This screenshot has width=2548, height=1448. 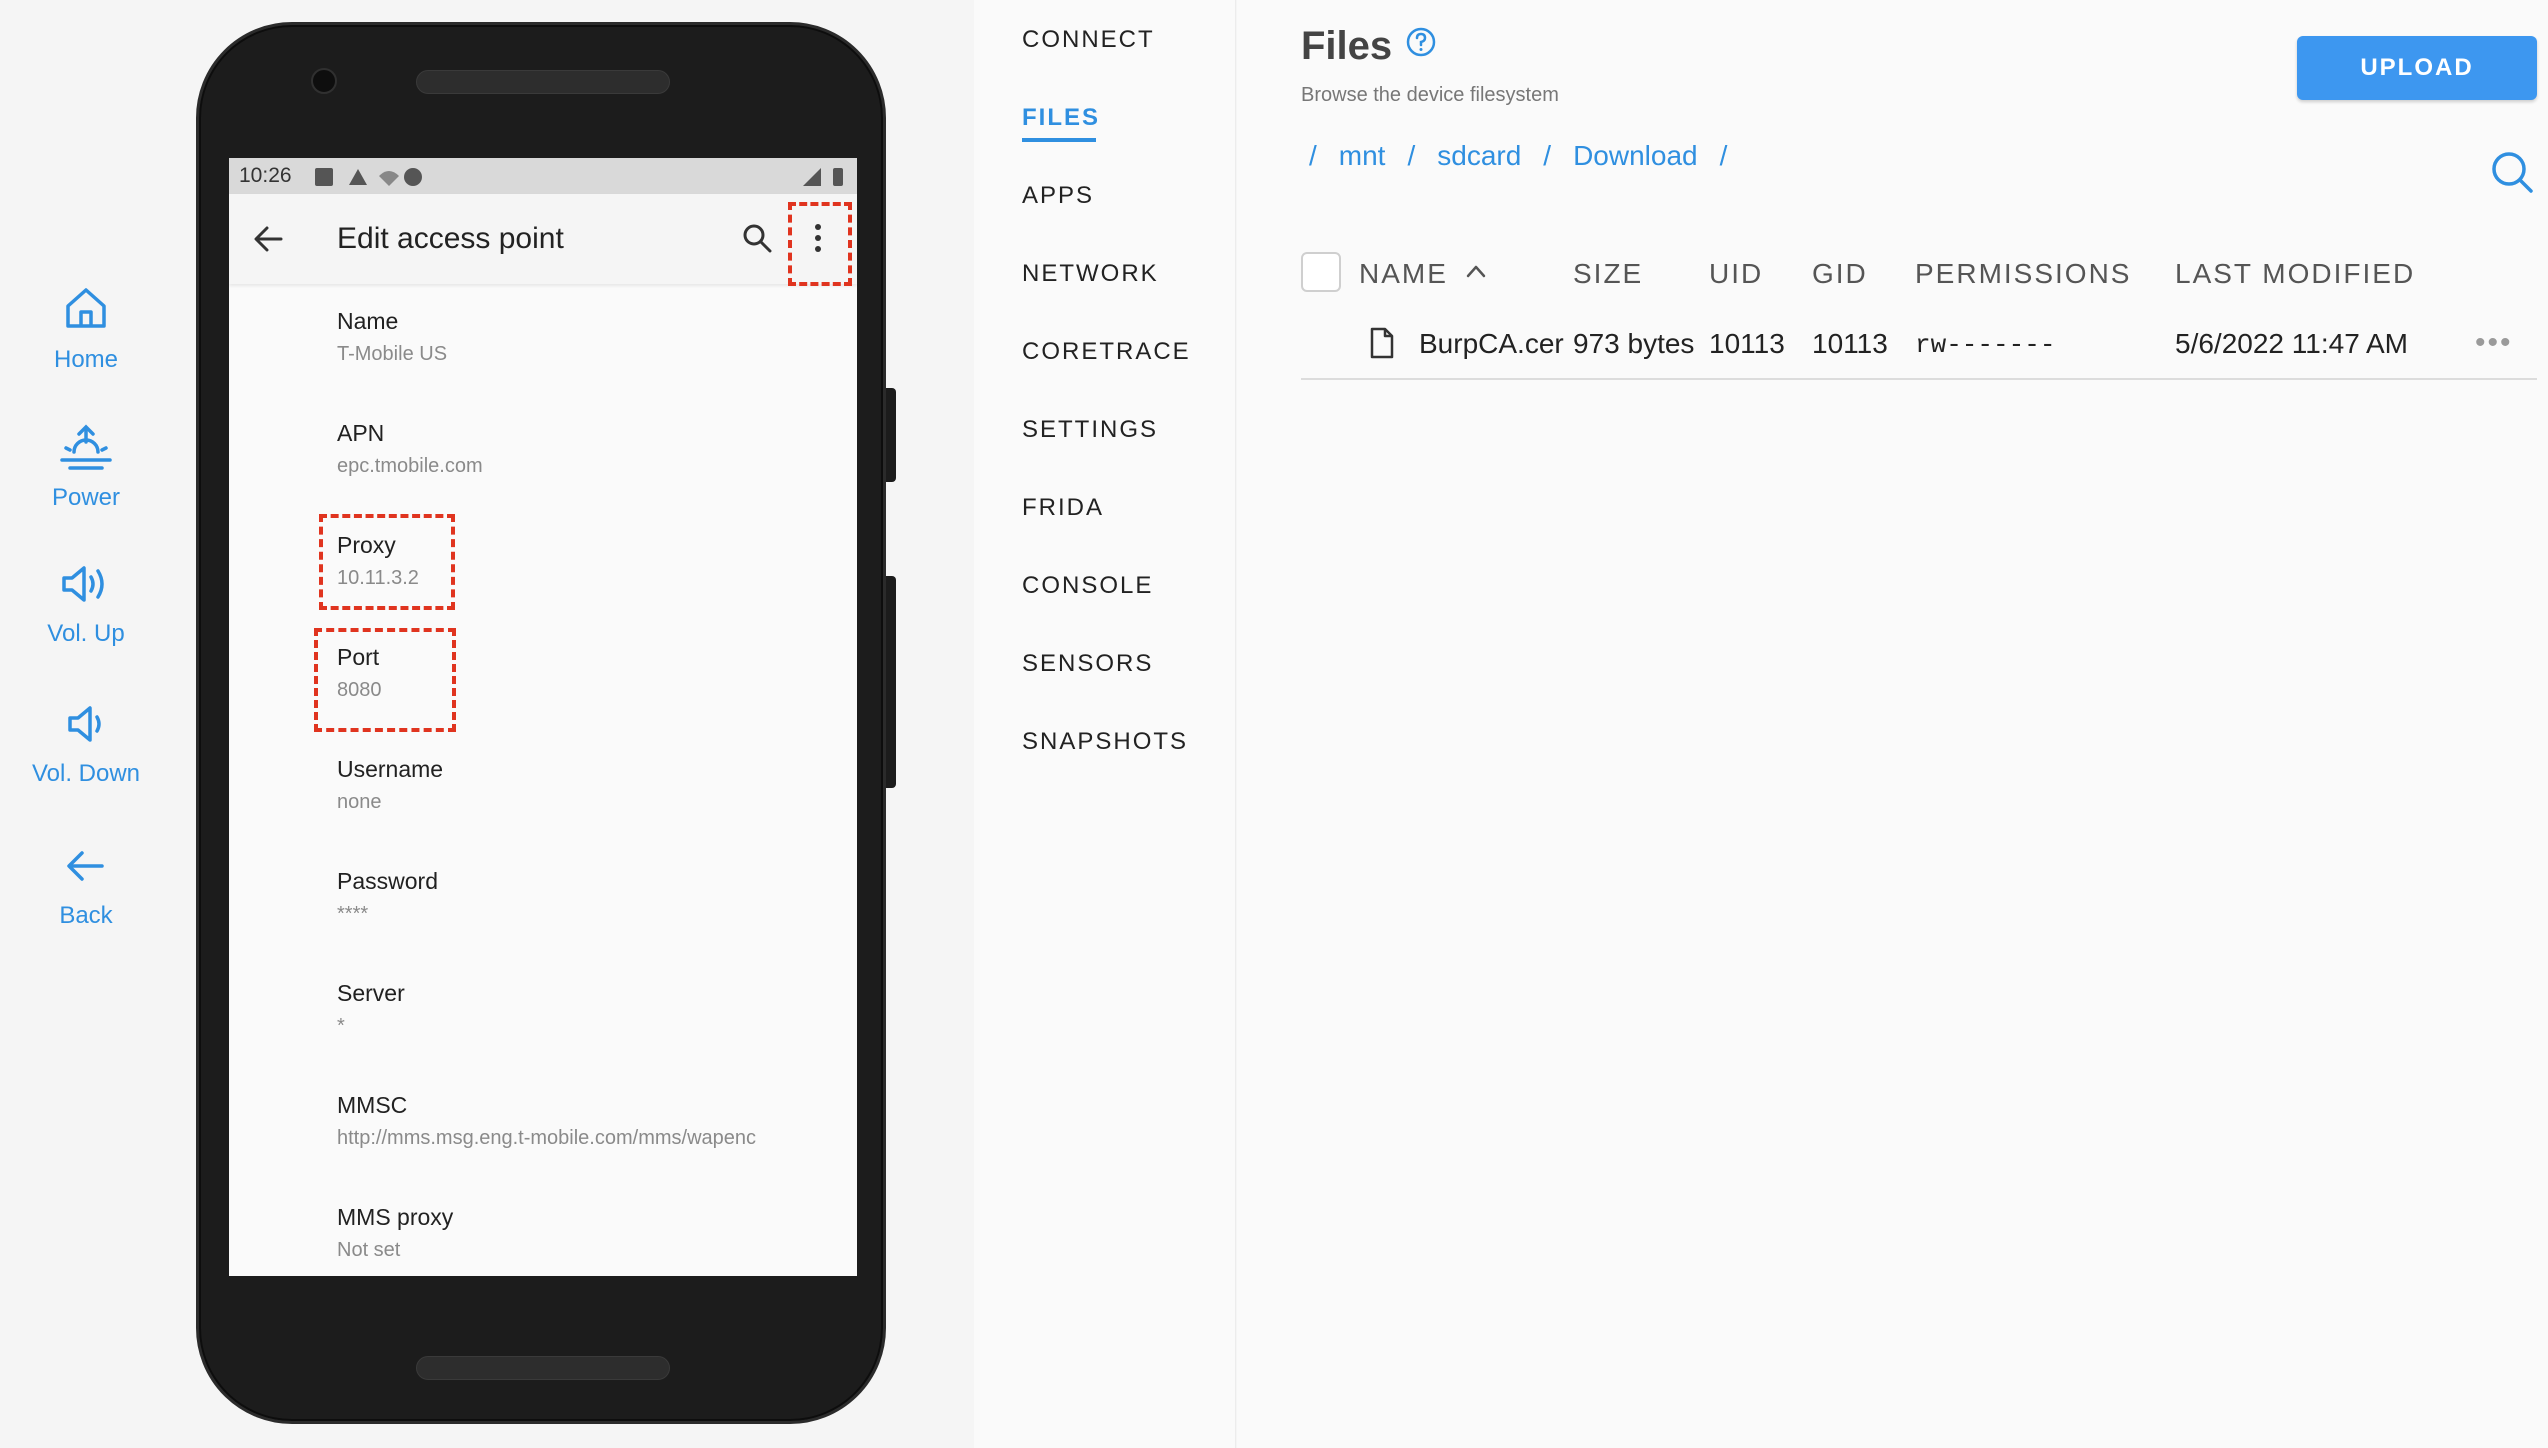 What do you see at coordinates (371, 1009) in the screenshot?
I see `apn-server-item: Server *` at bounding box center [371, 1009].